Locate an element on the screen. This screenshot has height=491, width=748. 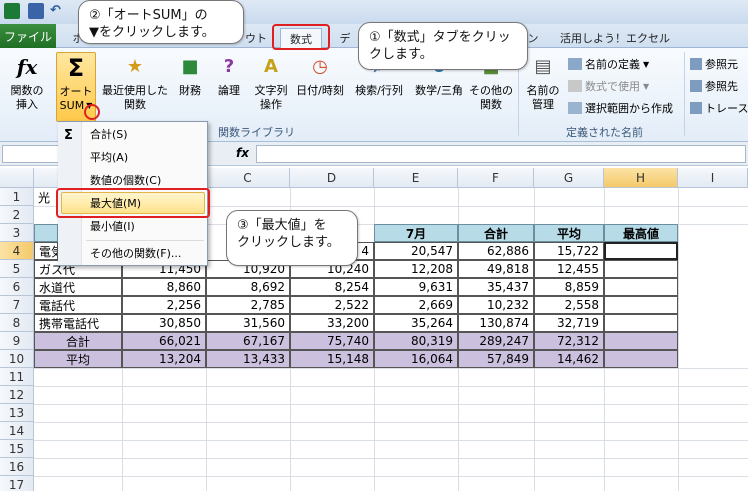
row-header-1: 1 is located at coordinates (17, 197).